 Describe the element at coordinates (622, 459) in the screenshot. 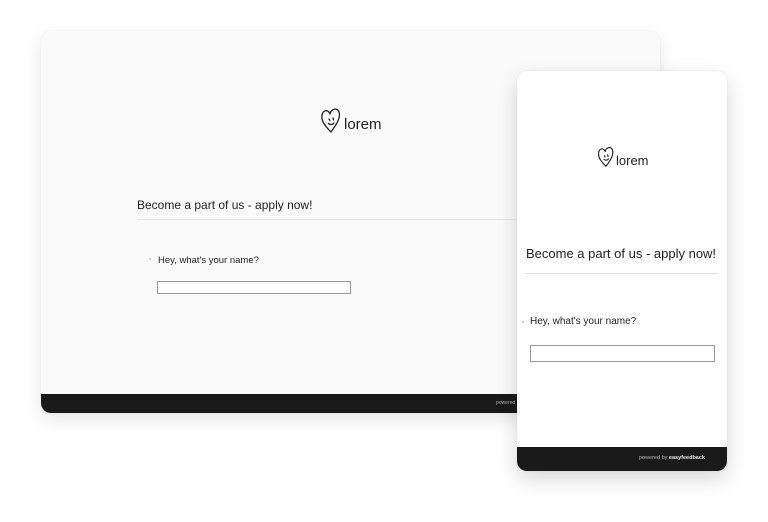

I see `footer-bar: powered by easyfeedback` at that location.